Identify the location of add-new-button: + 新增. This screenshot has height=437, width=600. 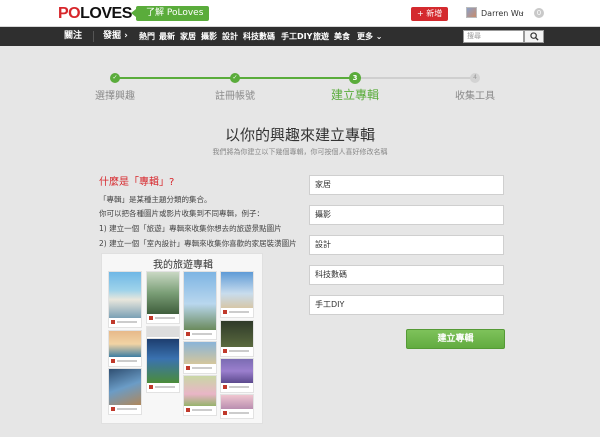
(430, 14).